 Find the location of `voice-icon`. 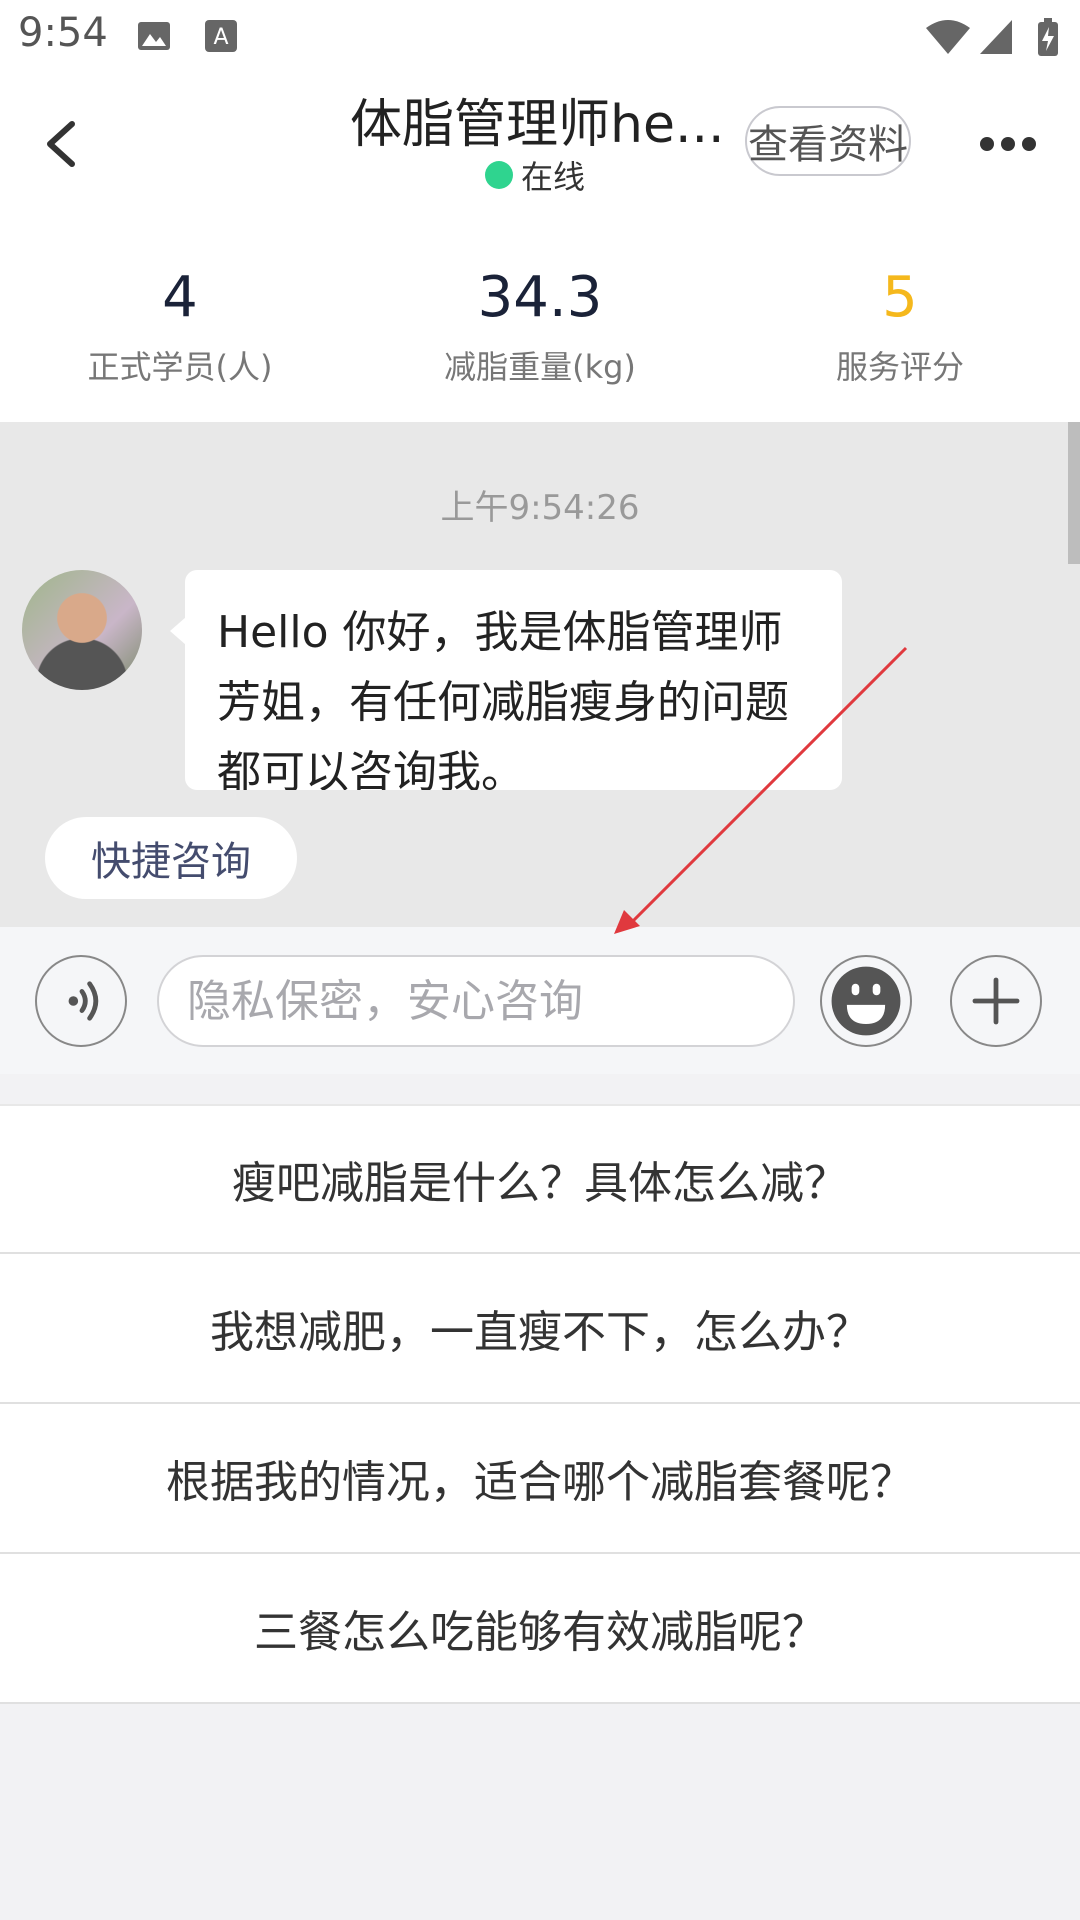

voice-icon is located at coordinates (81, 1001).